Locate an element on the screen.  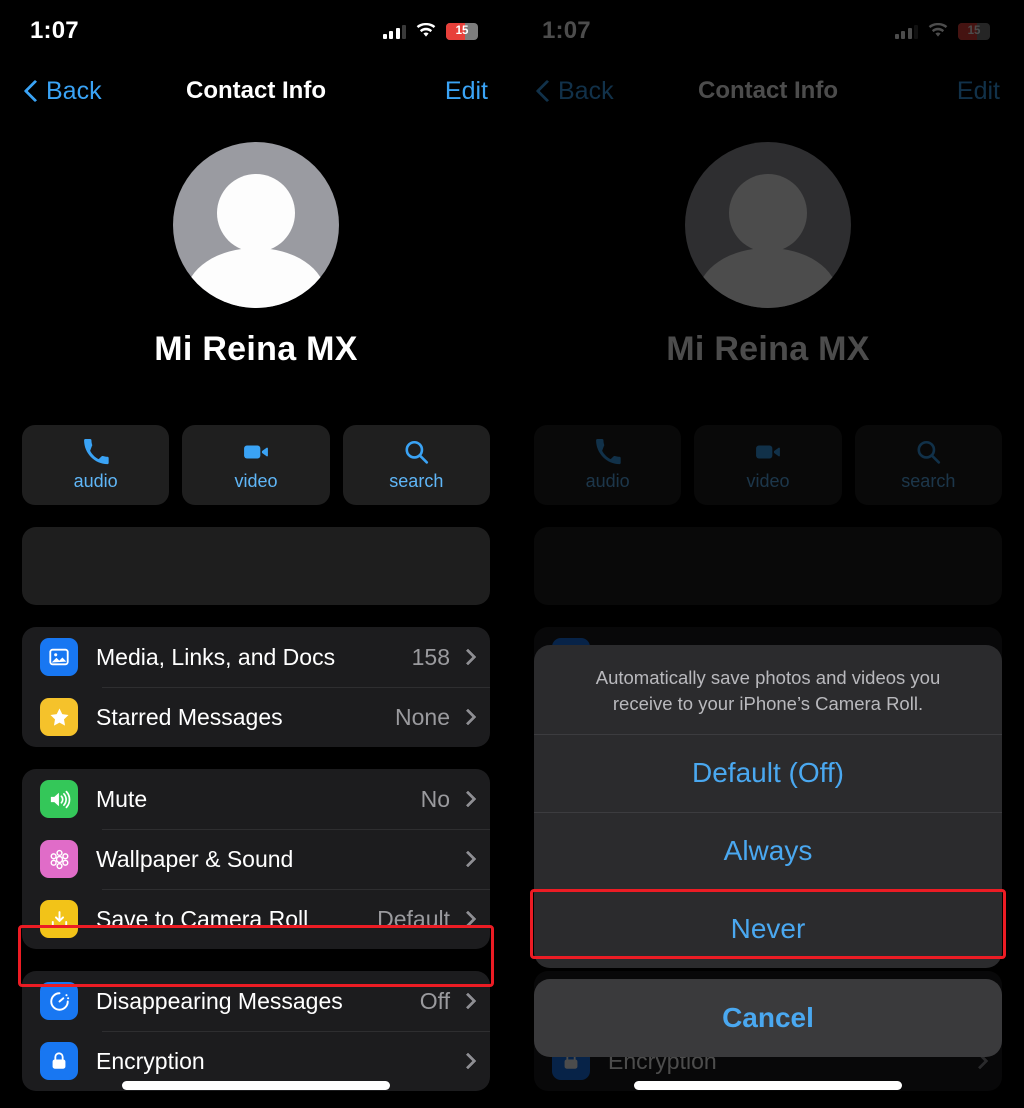
speaker-icon is located at coordinates (59, 799).